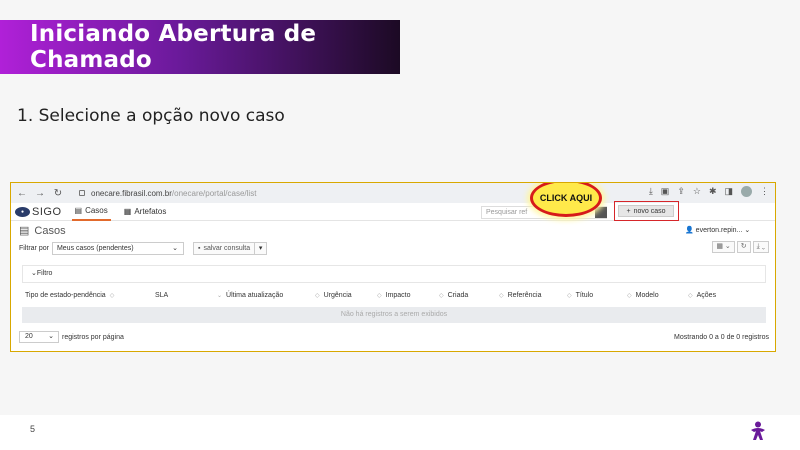  Describe the element at coordinates (40, 193) in the screenshot. I see `forward-icon: →` at that location.